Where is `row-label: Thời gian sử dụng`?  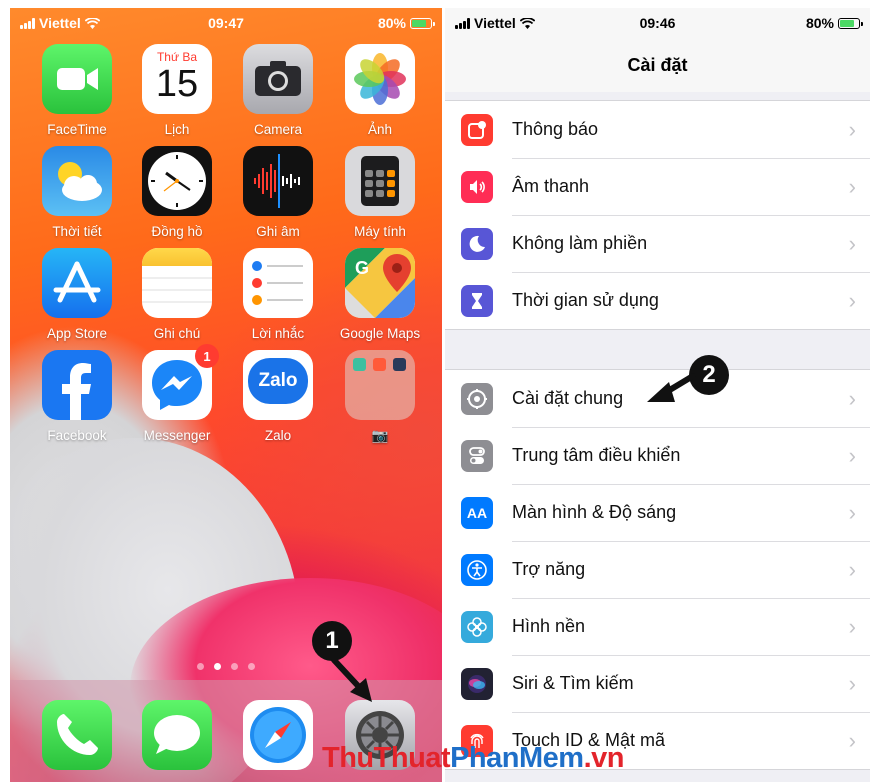
row-label: Thời gian sử dụng is located at coordinates (585, 300).